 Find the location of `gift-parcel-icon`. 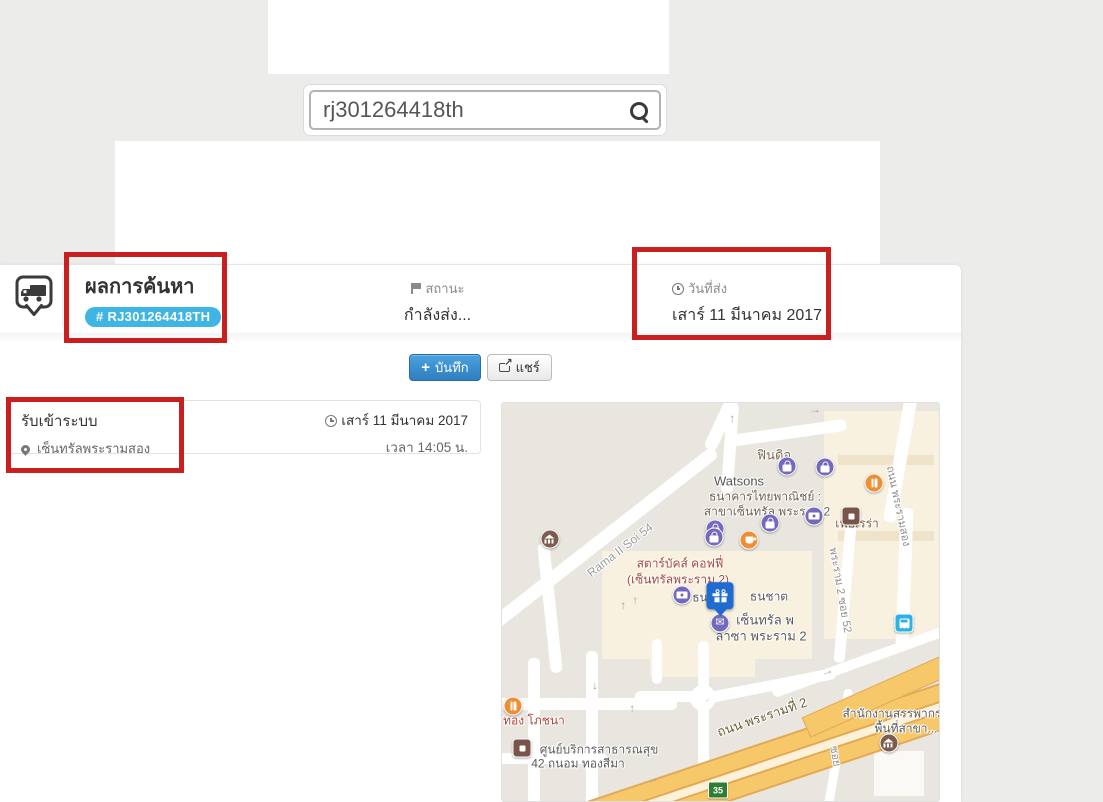

gift-parcel-icon is located at coordinates (720, 595).